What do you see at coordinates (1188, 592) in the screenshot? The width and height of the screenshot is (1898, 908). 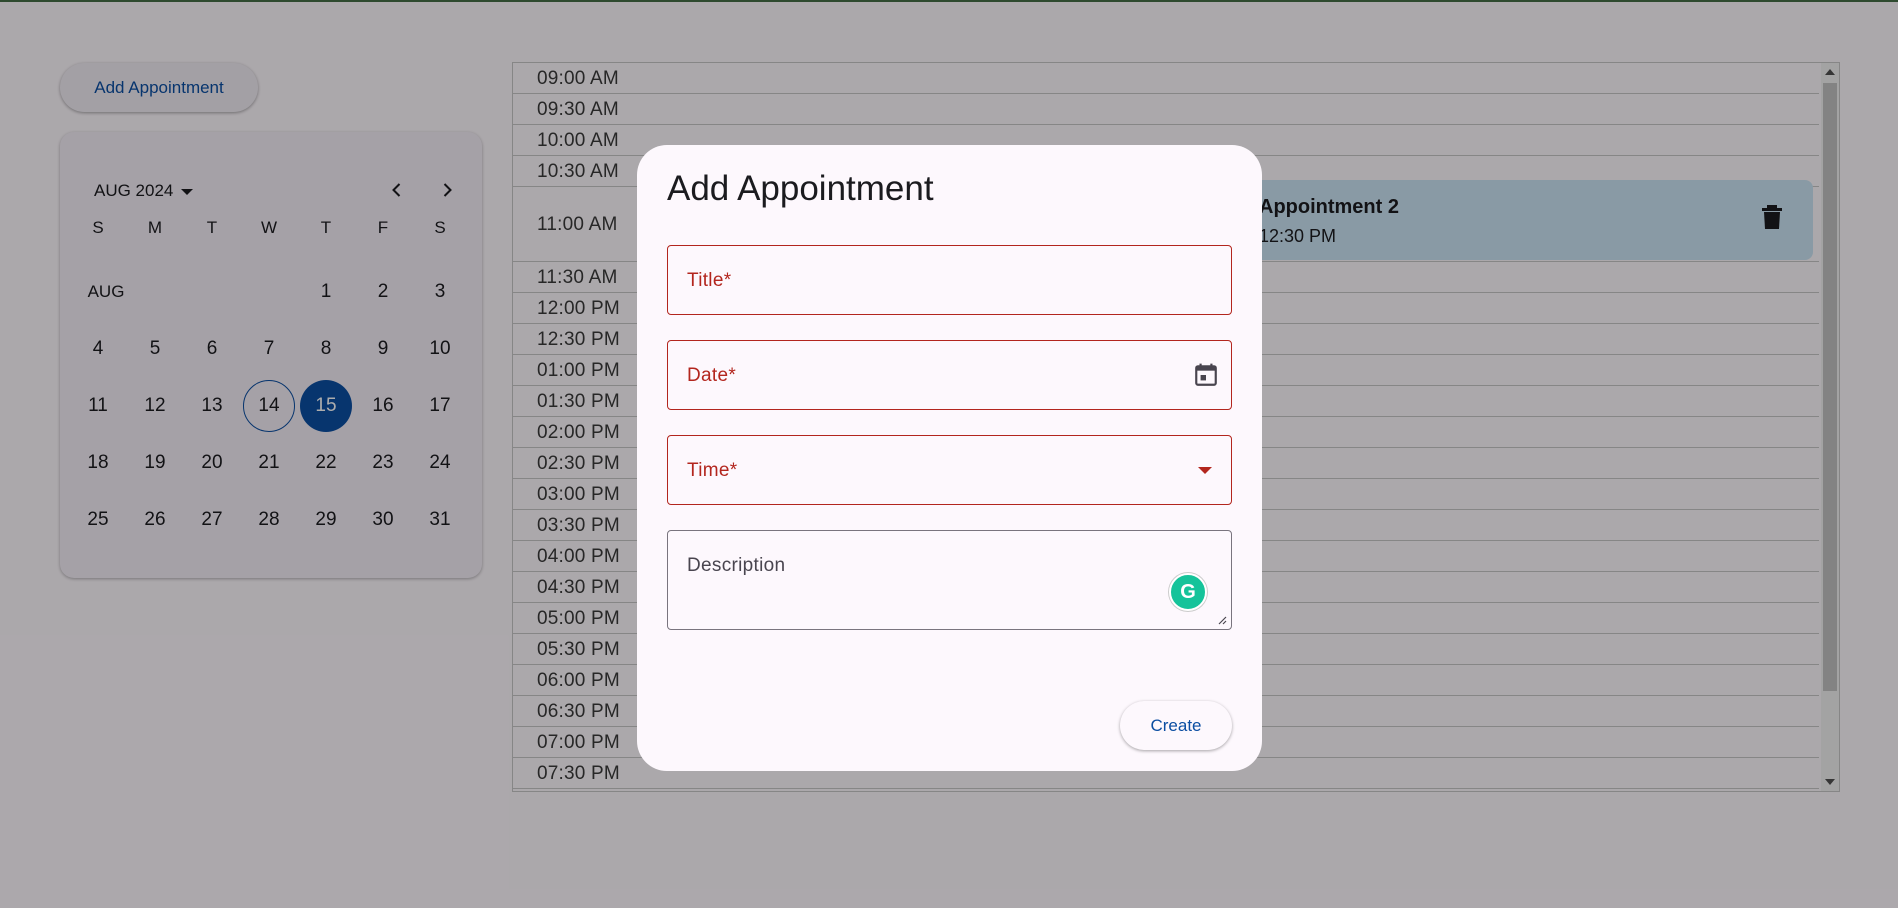 I see `grammarly-icon: G` at bounding box center [1188, 592].